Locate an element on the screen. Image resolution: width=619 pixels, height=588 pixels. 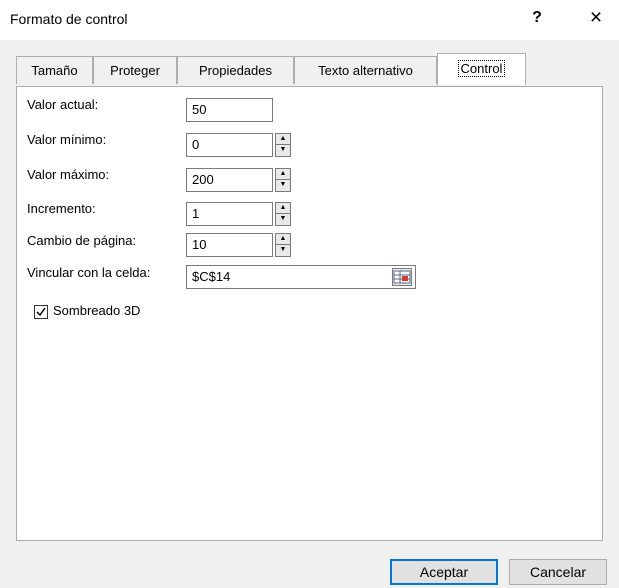
shading-3d-label: Sombreado 3D is located at coordinates (96, 310).